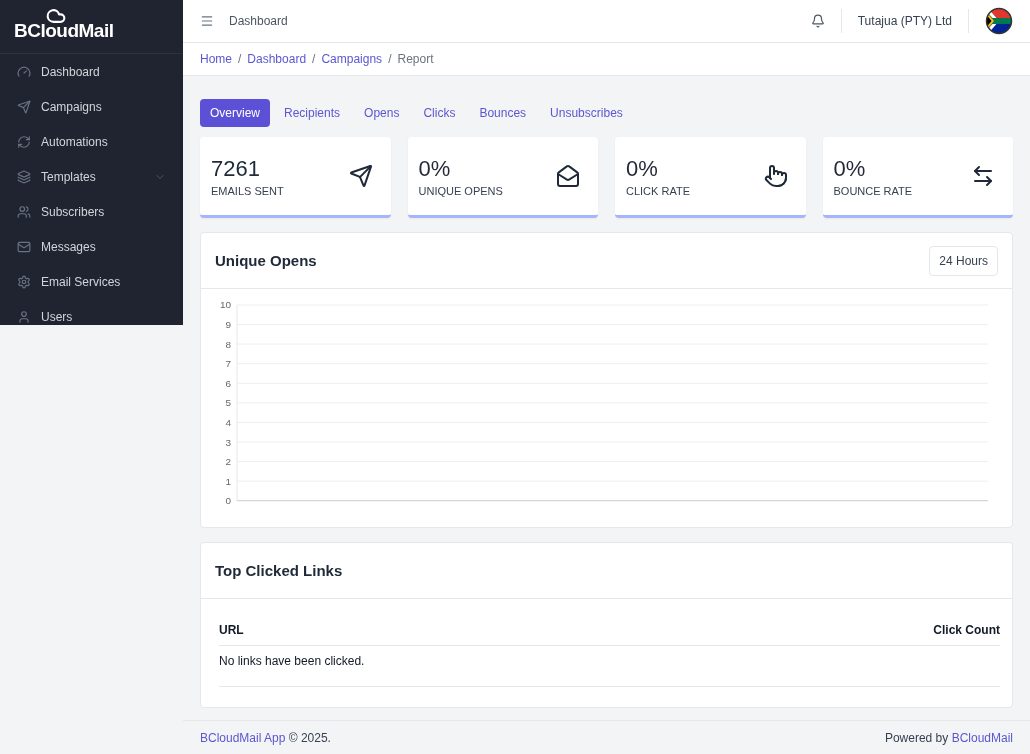 This screenshot has height=754, width=1030. What do you see at coordinates (873, 190) in the screenshot?
I see `stat-label: BOUNCE RATE` at bounding box center [873, 190].